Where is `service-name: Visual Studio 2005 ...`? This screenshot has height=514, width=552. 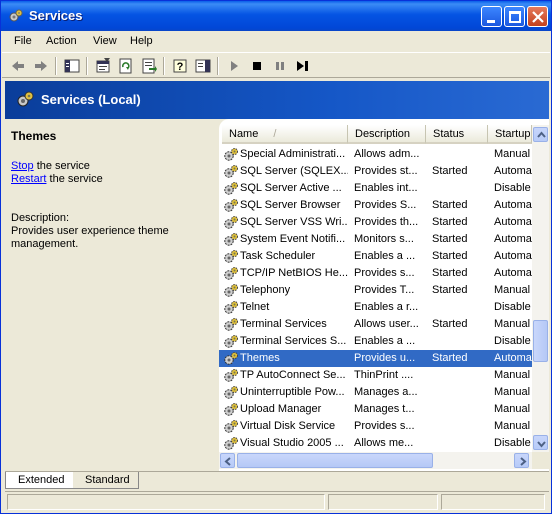
service-name: Visual Studio 2005 ... is located at coordinates (292, 443).